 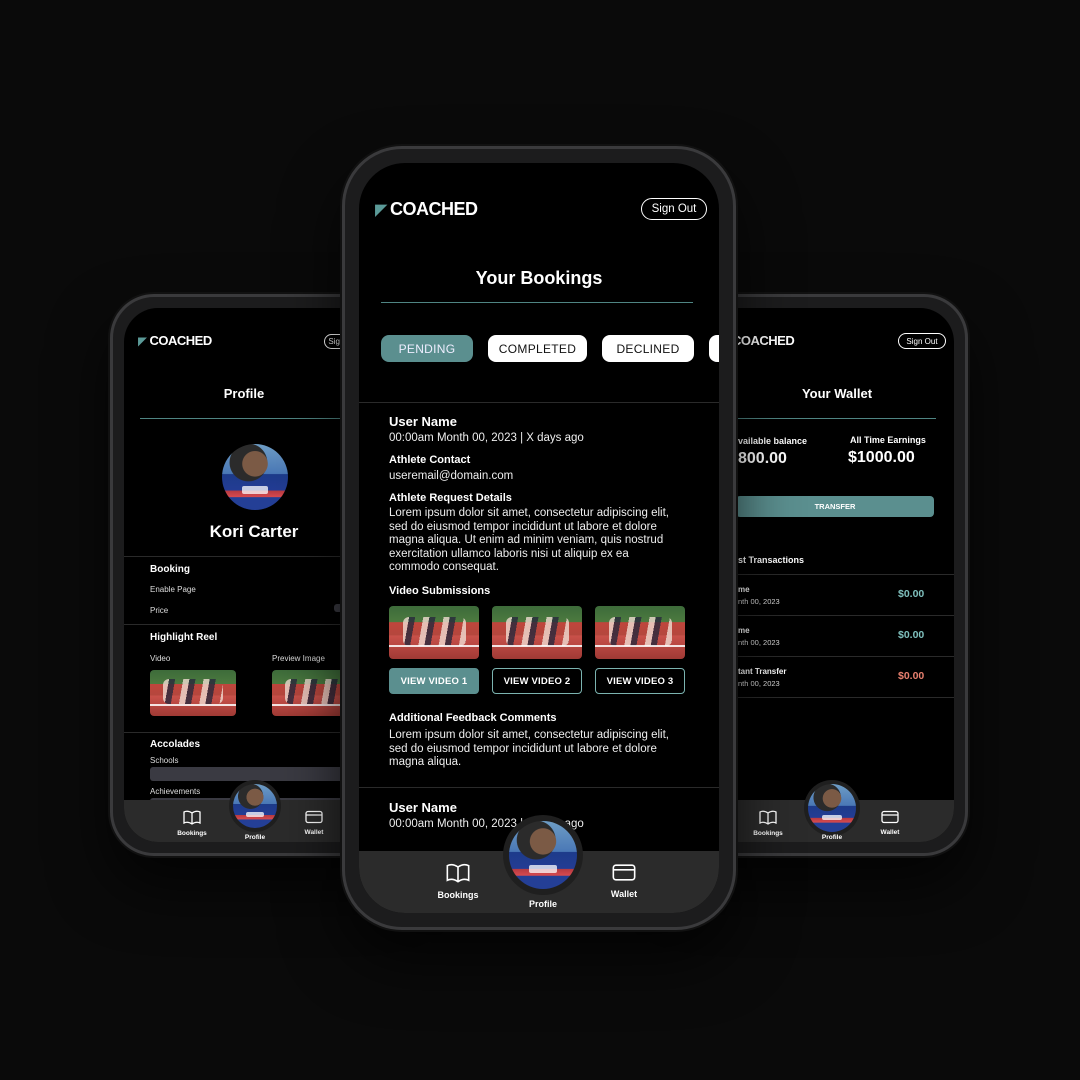 What do you see at coordinates (244, 393) in the screenshot?
I see `page-title: Profile` at bounding box center [244, 393].